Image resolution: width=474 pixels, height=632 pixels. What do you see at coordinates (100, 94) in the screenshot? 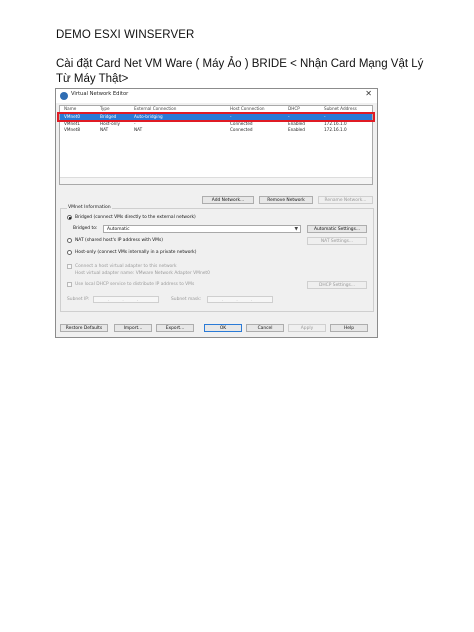
I see `window-title: Virtual Network Editor` at bounding box center [100, 94].